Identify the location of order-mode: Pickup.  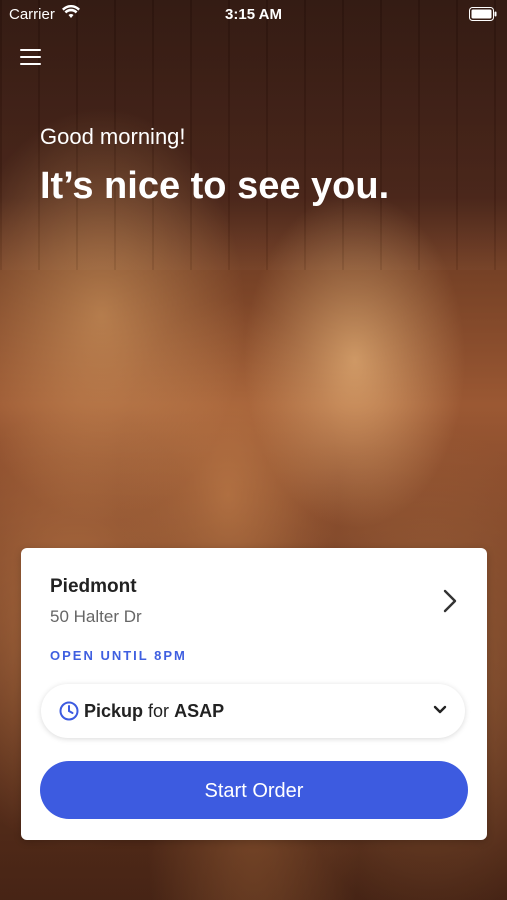
(114, 711).